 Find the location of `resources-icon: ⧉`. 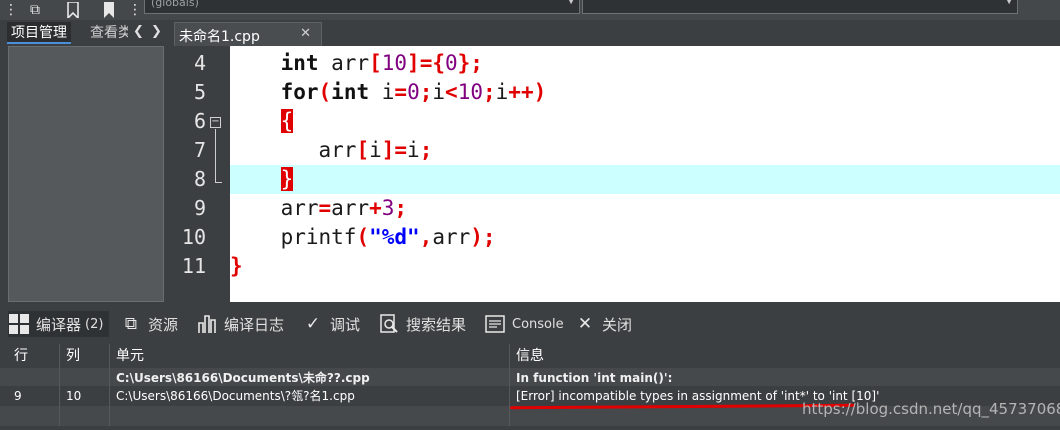

resources-icon: ⧉ is located at coordinates (131, 324).